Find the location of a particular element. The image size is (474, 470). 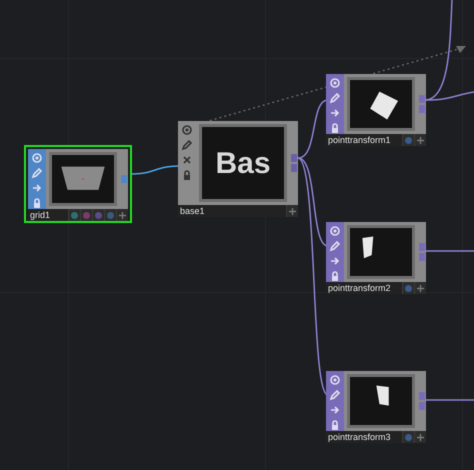

close-icon is located at coordinates (187, 160).